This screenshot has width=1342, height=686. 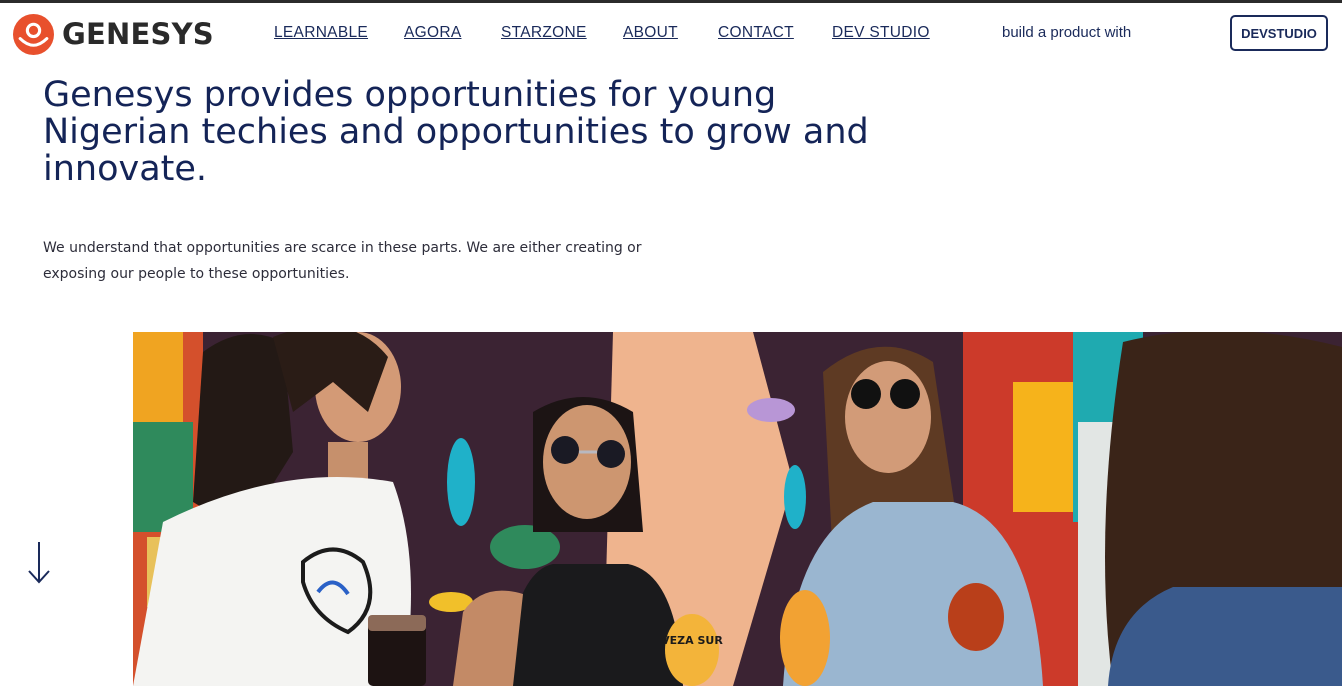 I want to click on nav-dev-studio: DEV STUDIO, so click(x=881, y=33).